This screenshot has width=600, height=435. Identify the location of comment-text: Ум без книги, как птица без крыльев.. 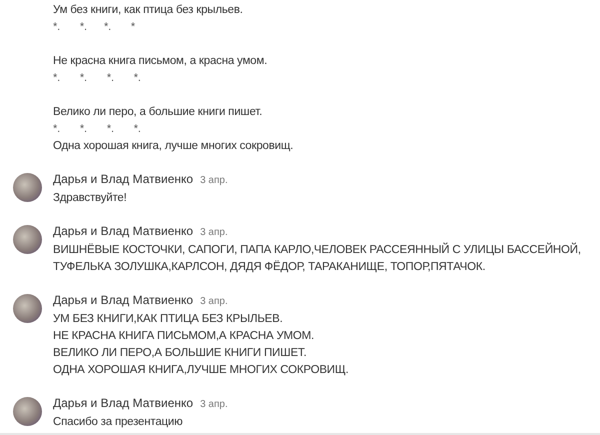
(148, 10).